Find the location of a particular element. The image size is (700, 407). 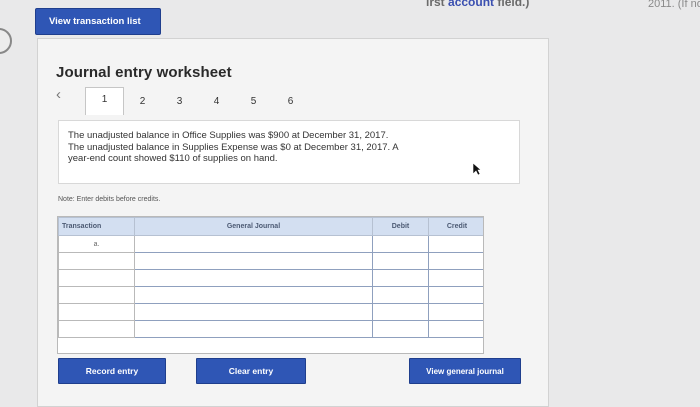

note-text: Note: Enter debits before credits. is located at coordinates (109, 199).